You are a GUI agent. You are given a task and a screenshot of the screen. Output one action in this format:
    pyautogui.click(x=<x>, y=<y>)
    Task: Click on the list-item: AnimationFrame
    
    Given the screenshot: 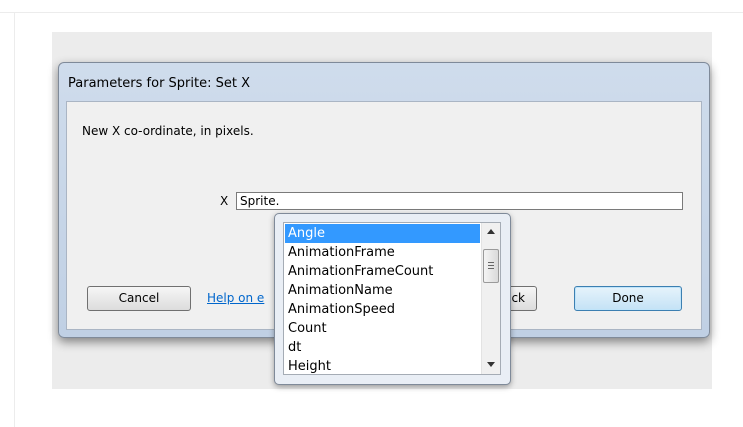 What is the action you would take?
    pyautogui.click(x=382, y=252)
    